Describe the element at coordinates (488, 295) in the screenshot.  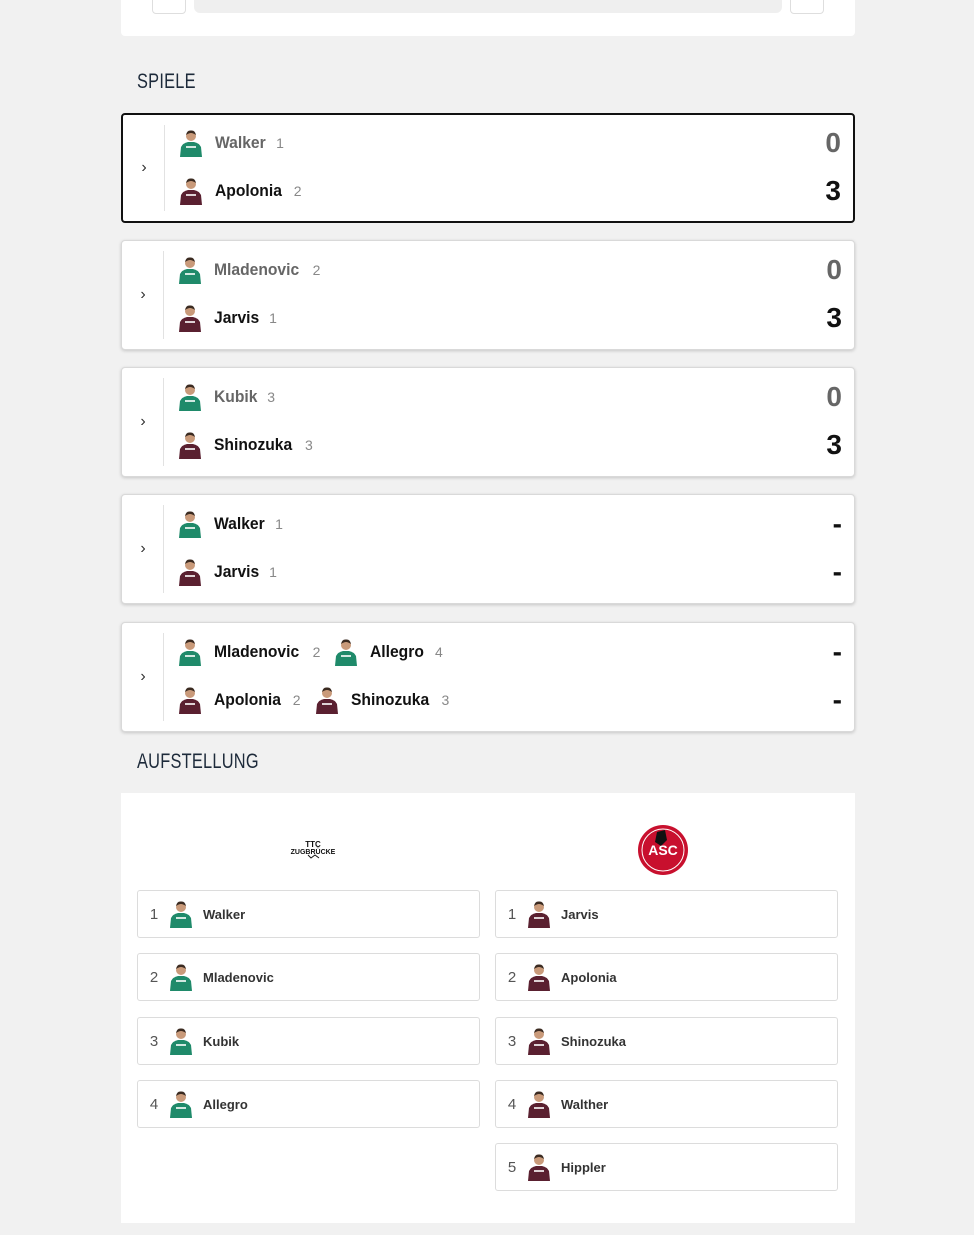
I see `match-card: › Mladenovic 2 0 Jarvis 1 3` at that location.